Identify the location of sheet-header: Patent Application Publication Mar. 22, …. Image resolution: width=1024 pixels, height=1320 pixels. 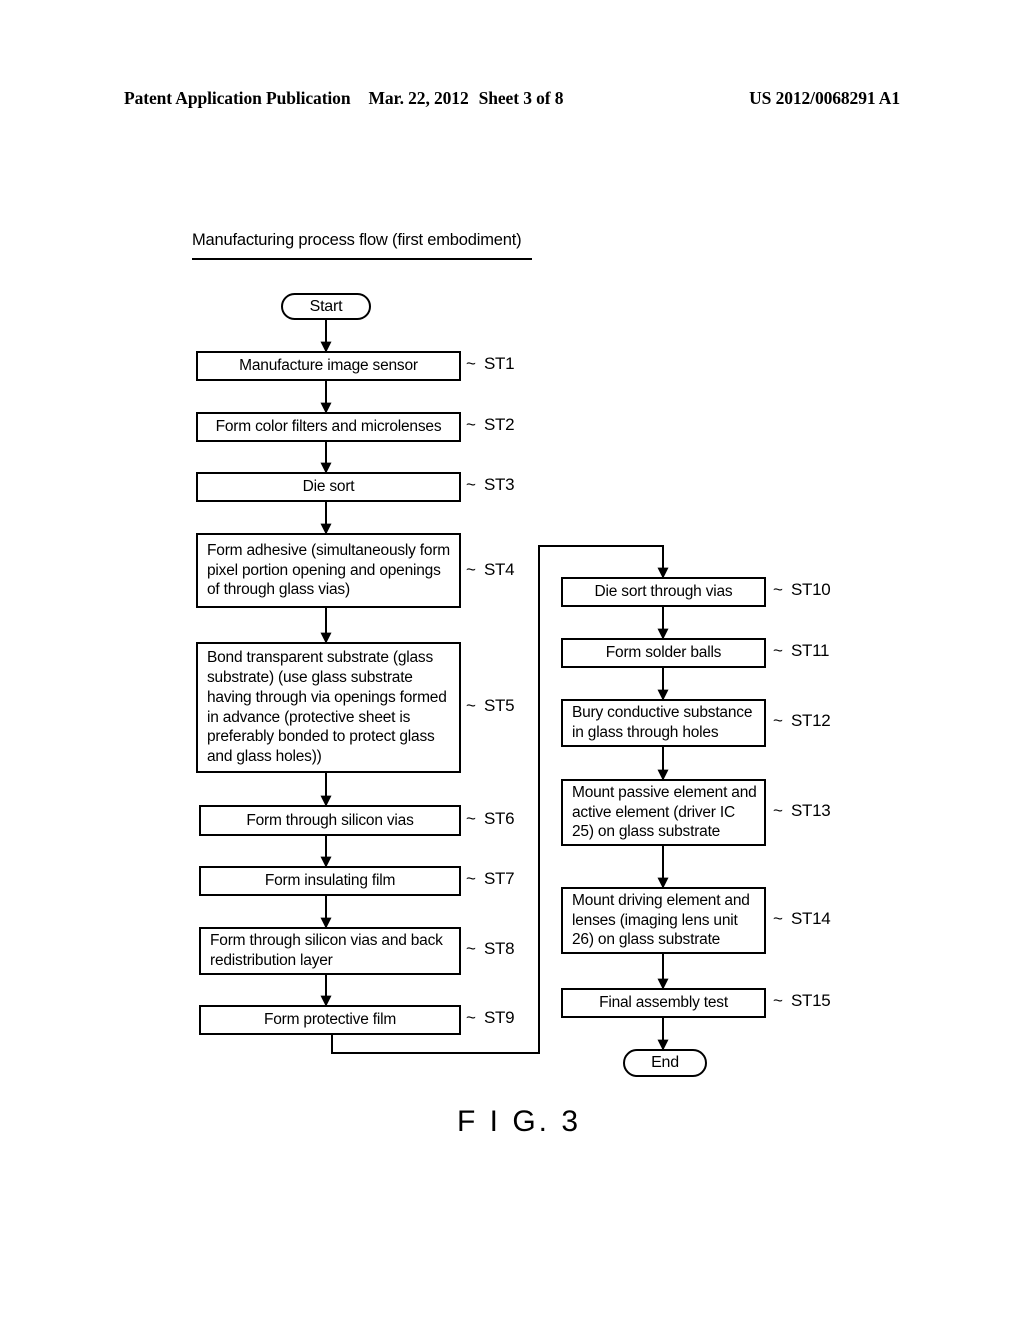
(512, 98).